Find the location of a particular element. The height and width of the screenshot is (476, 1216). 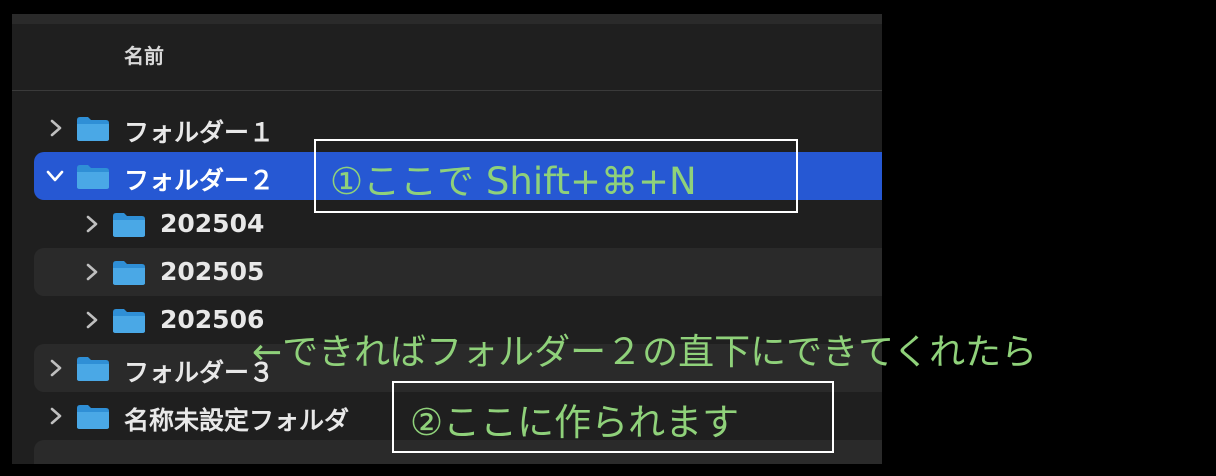

folder-name: 202505 is located at coordinates (212, 271).